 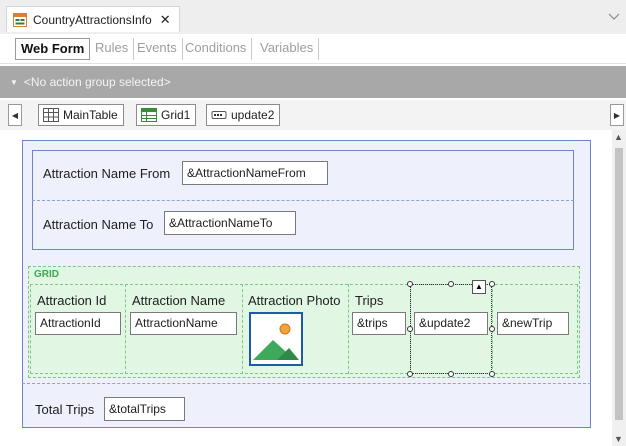 What do you see at coordinates (149, 115) in the screenshot?
I see `grid-icon` at bounding box center [149, 115].